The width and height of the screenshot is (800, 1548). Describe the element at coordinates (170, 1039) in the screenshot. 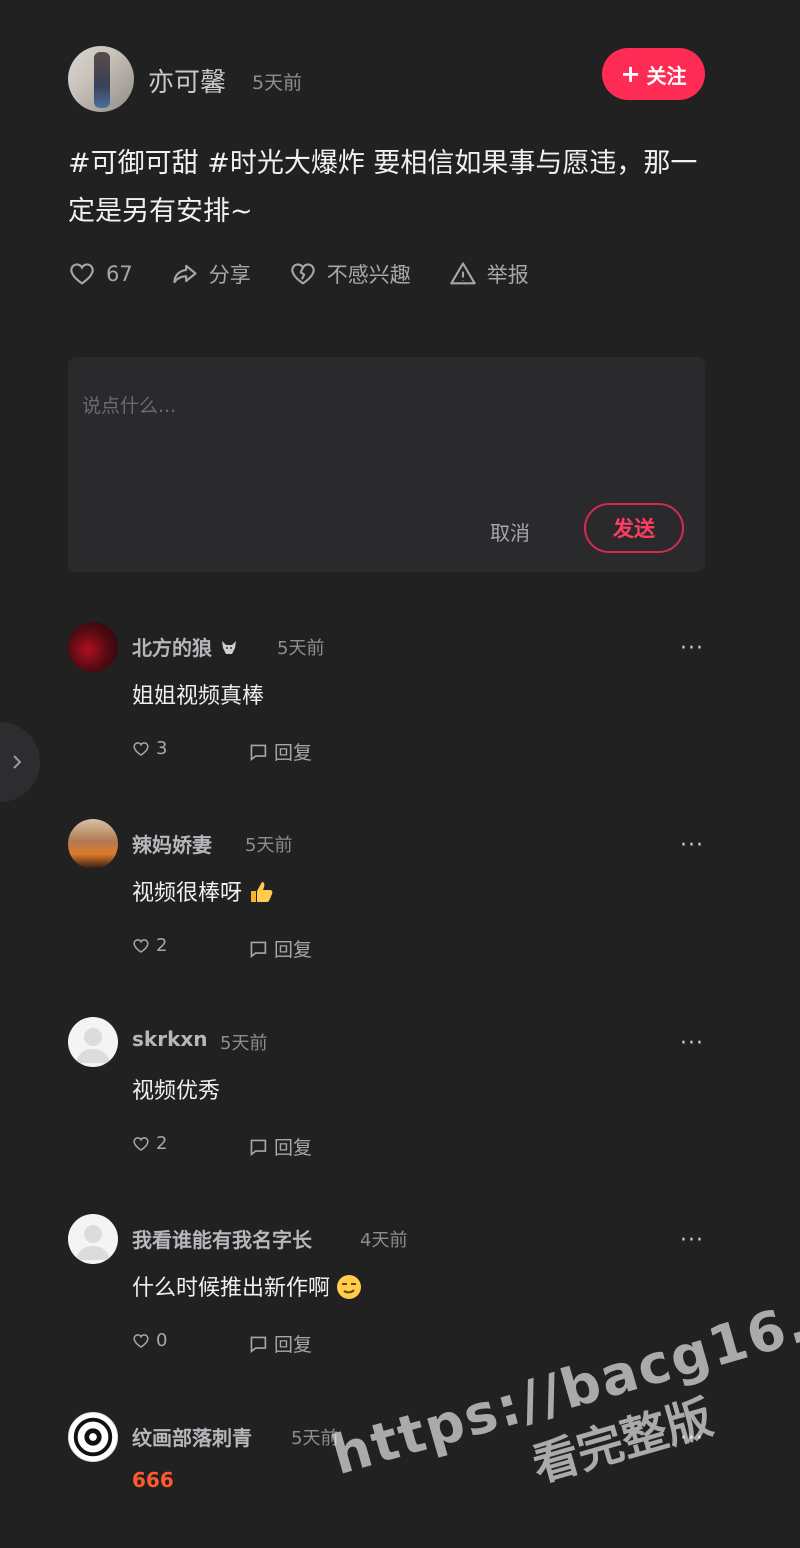

I see `commenter-name: skrkxn` at that location.